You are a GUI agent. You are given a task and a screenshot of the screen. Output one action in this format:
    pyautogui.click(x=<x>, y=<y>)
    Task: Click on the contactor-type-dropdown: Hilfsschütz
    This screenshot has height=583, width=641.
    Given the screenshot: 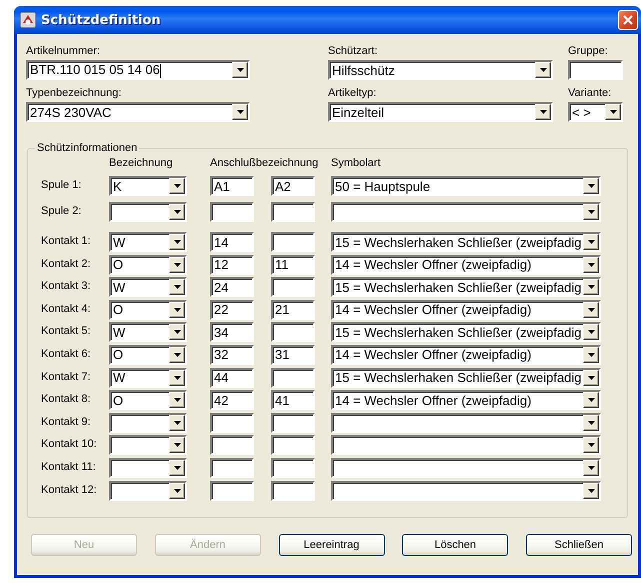 What is the action you would take?
    pyautogui.click(x=440, y=70)
    